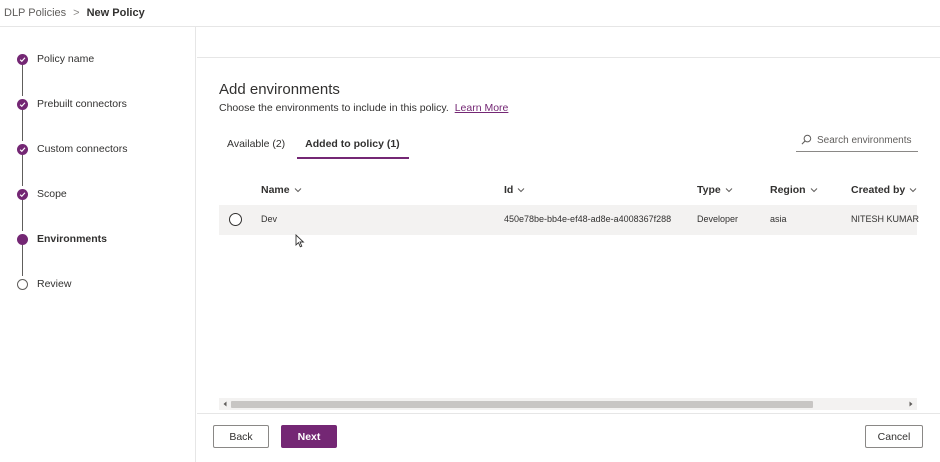 Image resolution: width=940 pixels, height=462 pixels. I want to click on tab-added-to-policy: Added to policy (1), so click(353, 145).